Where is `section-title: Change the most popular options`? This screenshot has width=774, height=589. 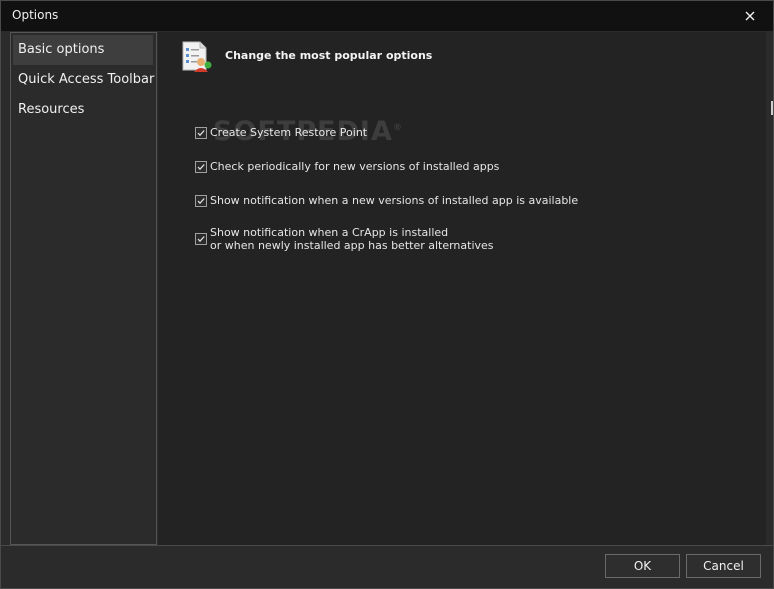
section-title: Change the most popular options is located at coordinates (329, 55).